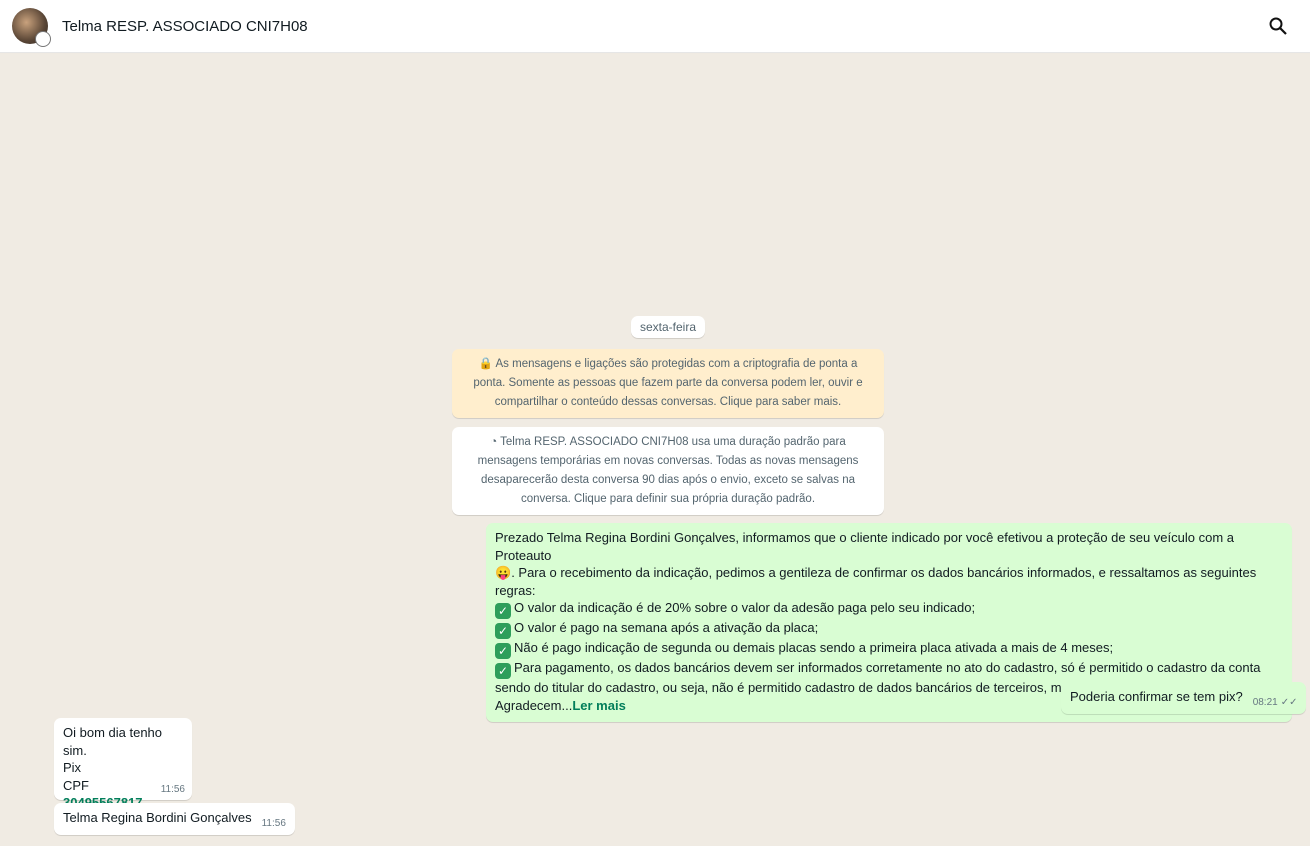 The height and width of the screenshot is (846, 1310). I want to click on contact-avatar, so click(31, 27).